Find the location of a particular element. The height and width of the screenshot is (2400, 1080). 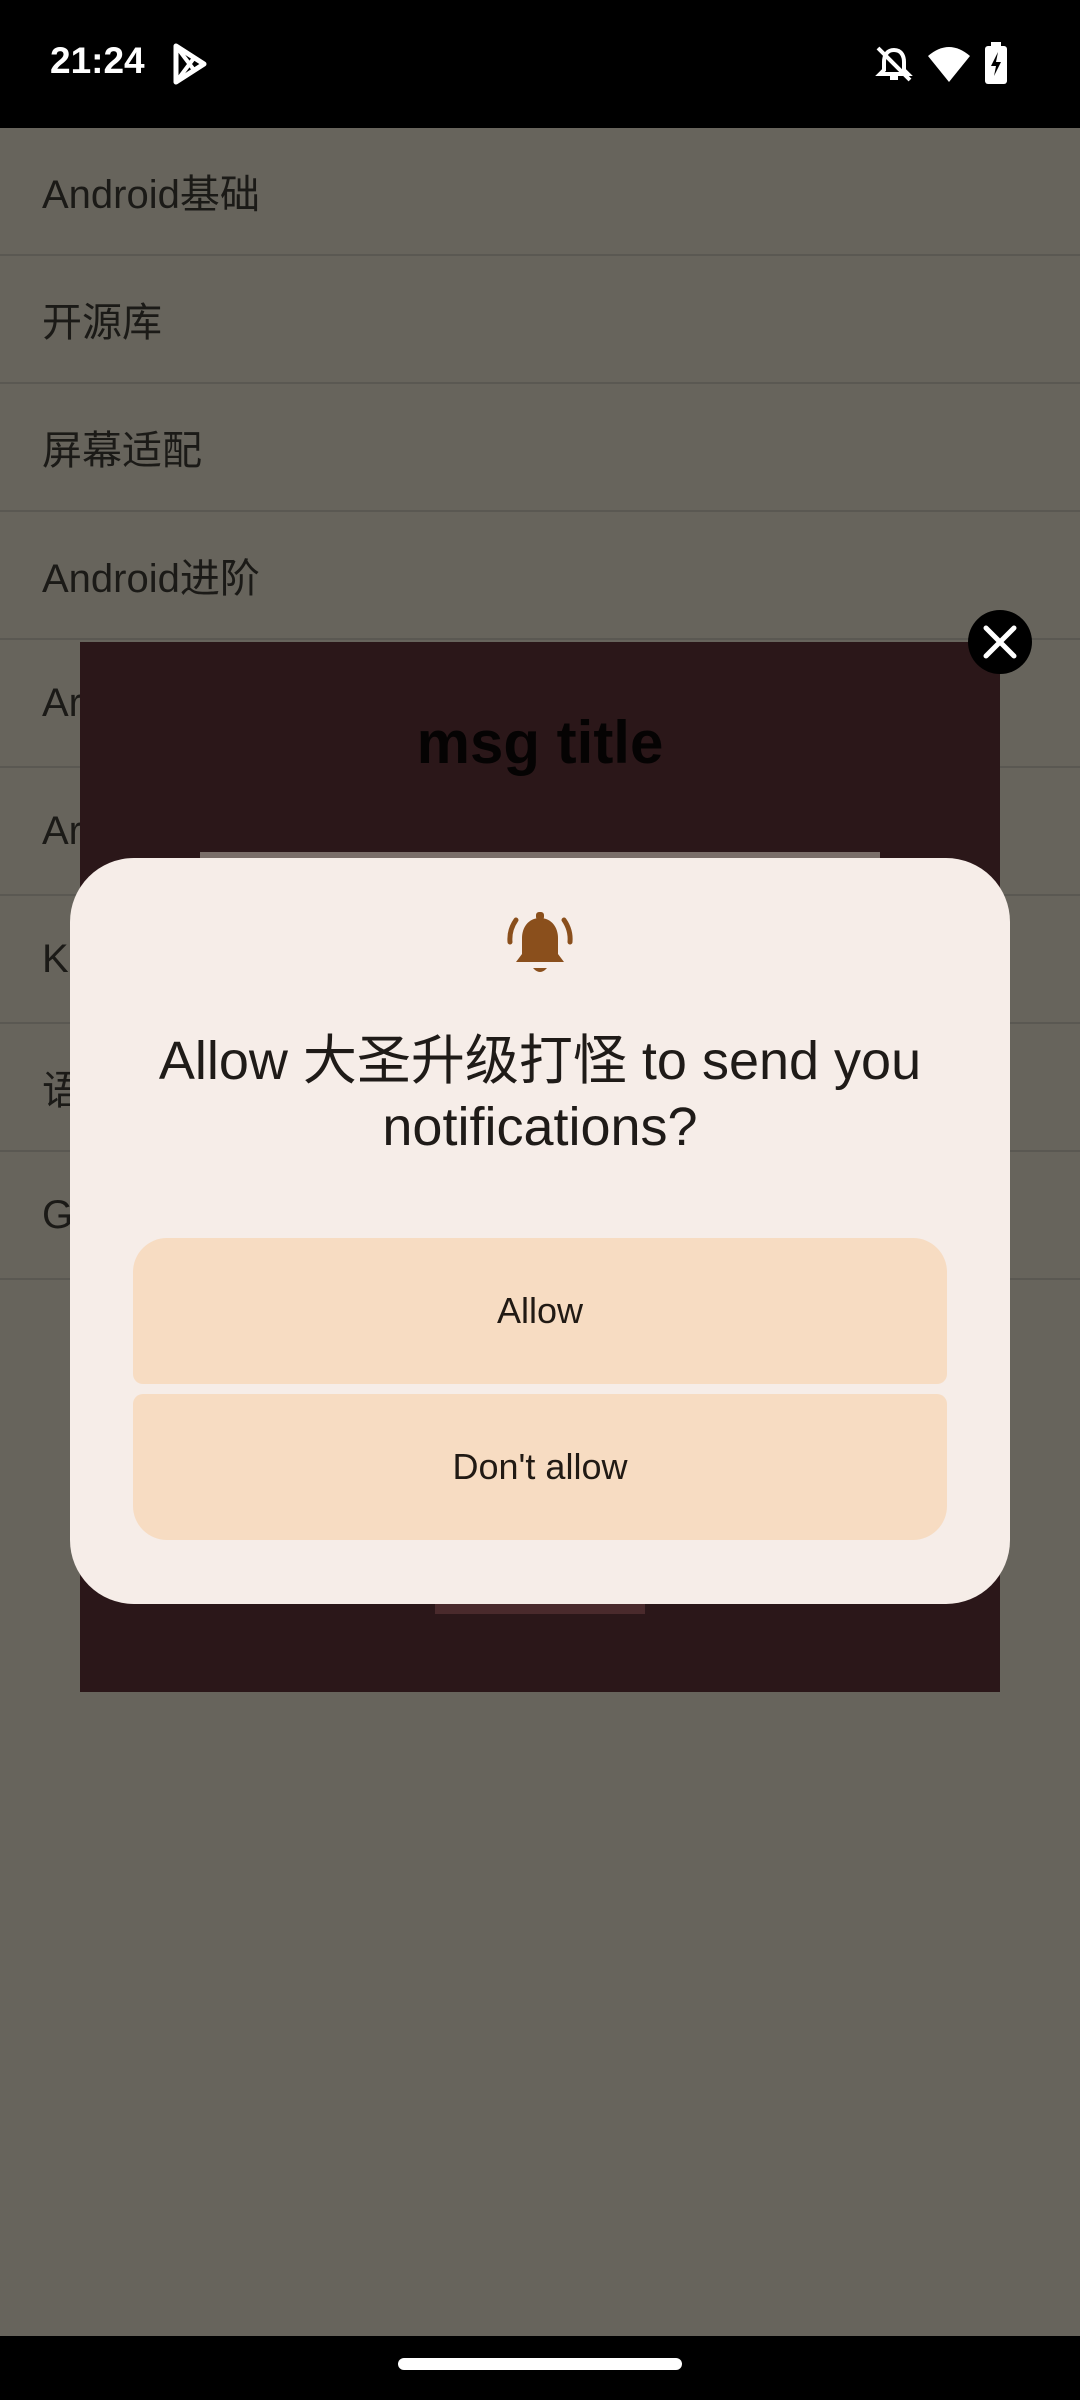

play-store-icon is located at coordinates (190, 64).